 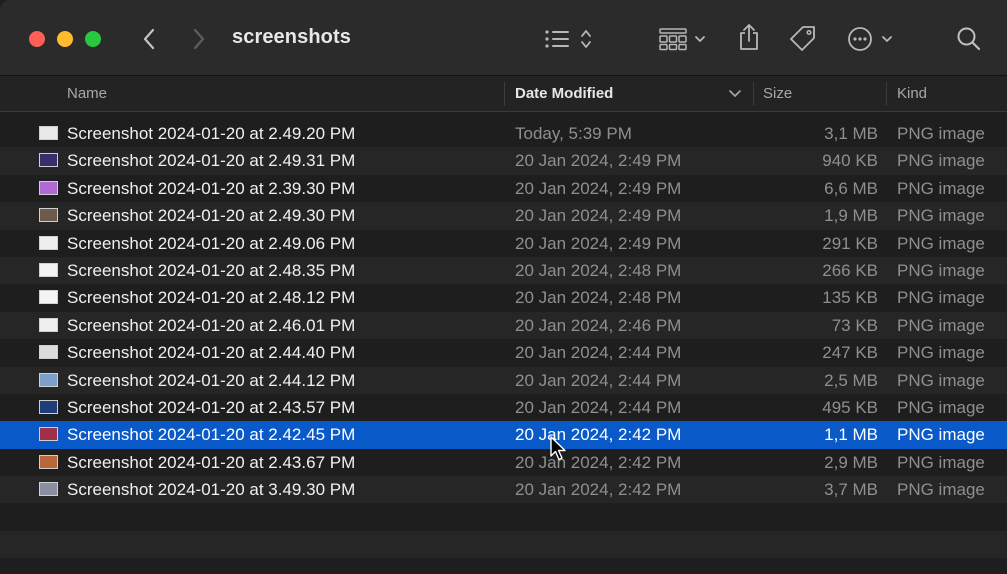 I want to click on column-date-modified-header: Date Modified, so click(x=564, y=93).